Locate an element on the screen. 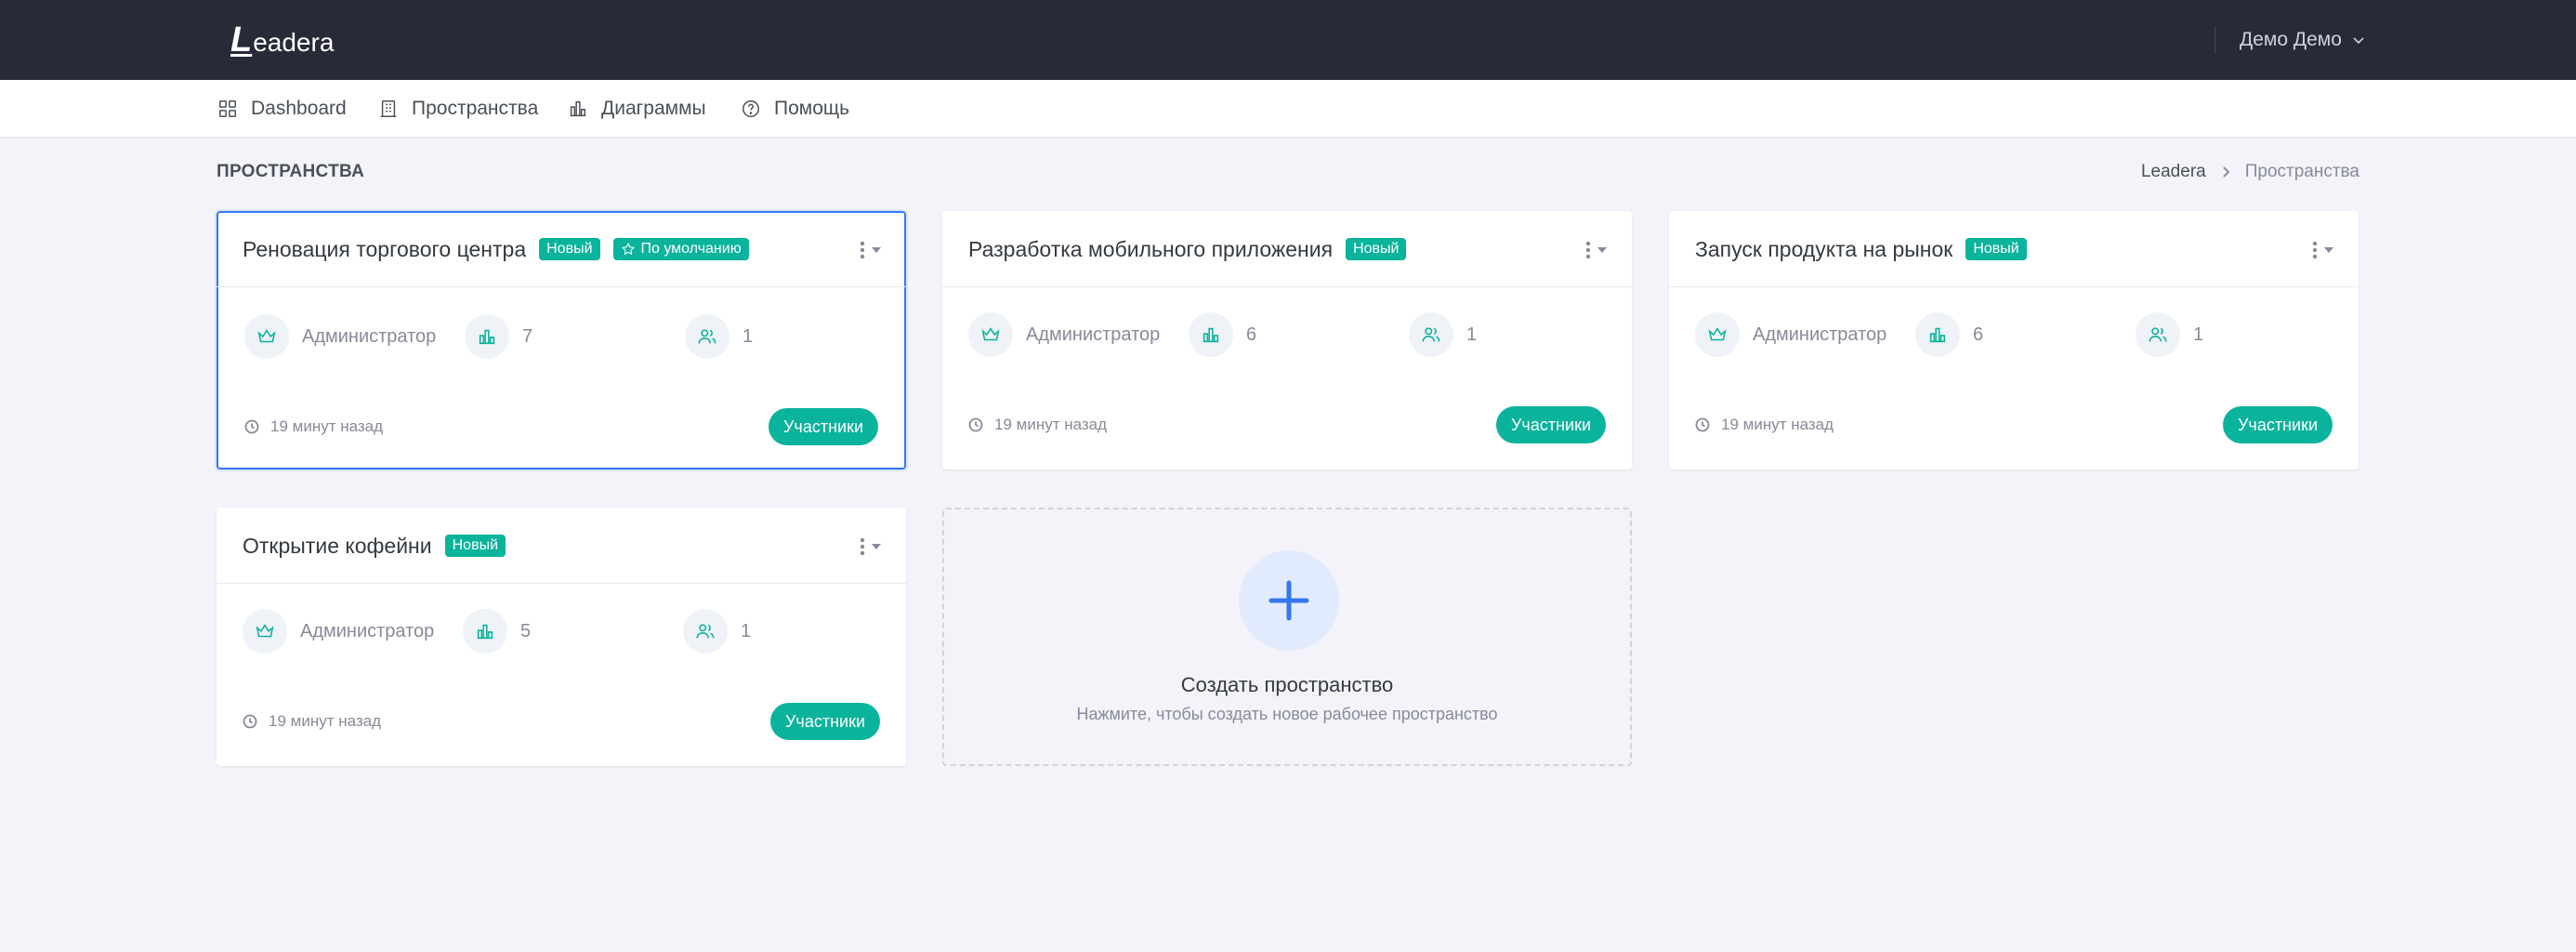  logo-text: eadera is located at coordinates (294, 42).